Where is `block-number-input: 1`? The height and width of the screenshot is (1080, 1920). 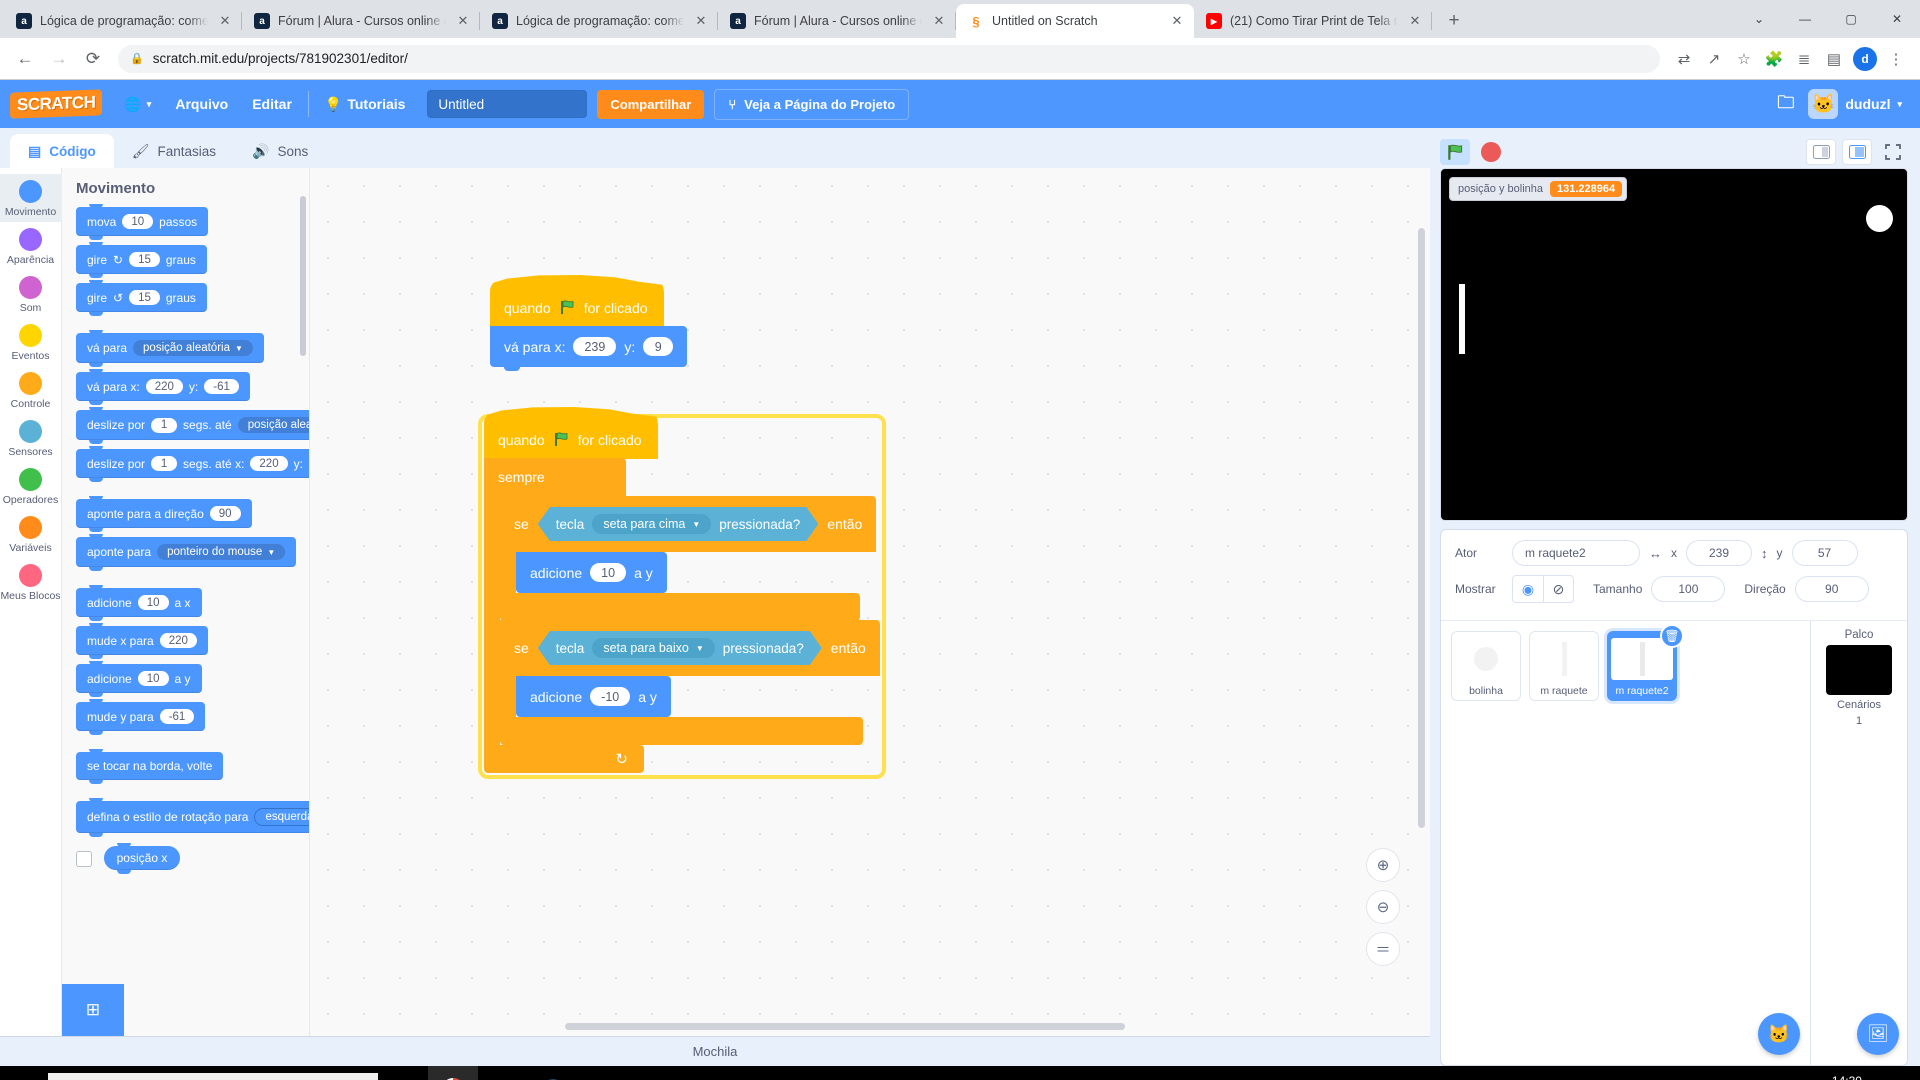
block-number-input: 1 is located at coordinates (164, 463).